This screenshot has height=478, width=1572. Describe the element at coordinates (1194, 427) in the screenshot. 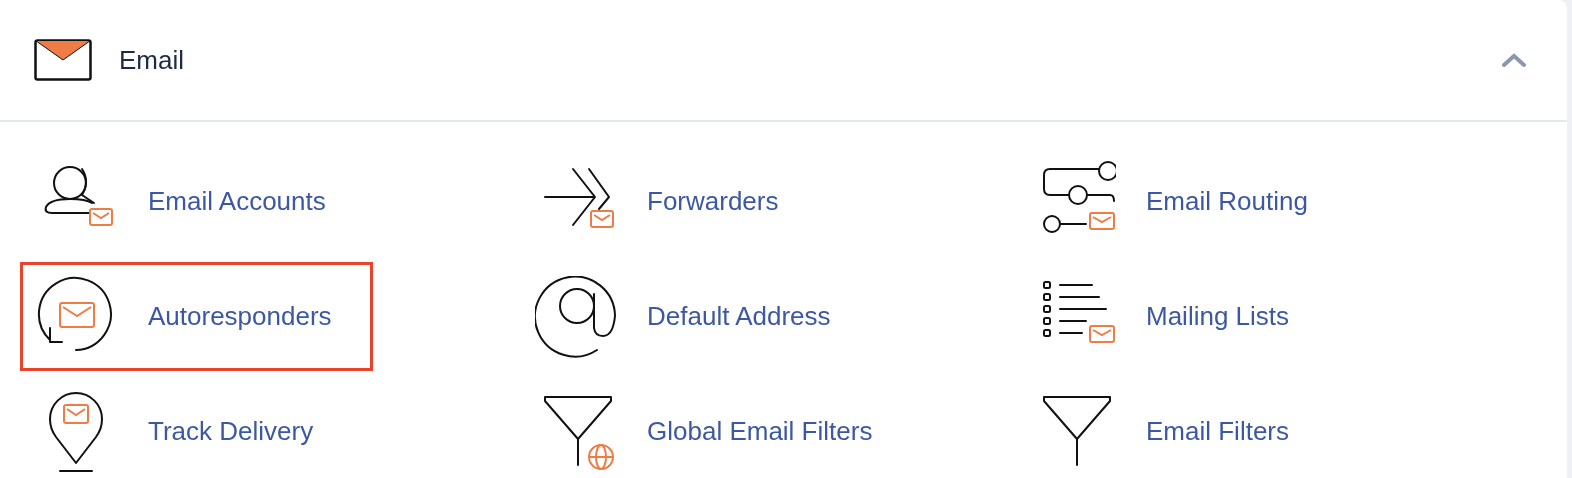

I see `tool-link: Email Filters` at that location.